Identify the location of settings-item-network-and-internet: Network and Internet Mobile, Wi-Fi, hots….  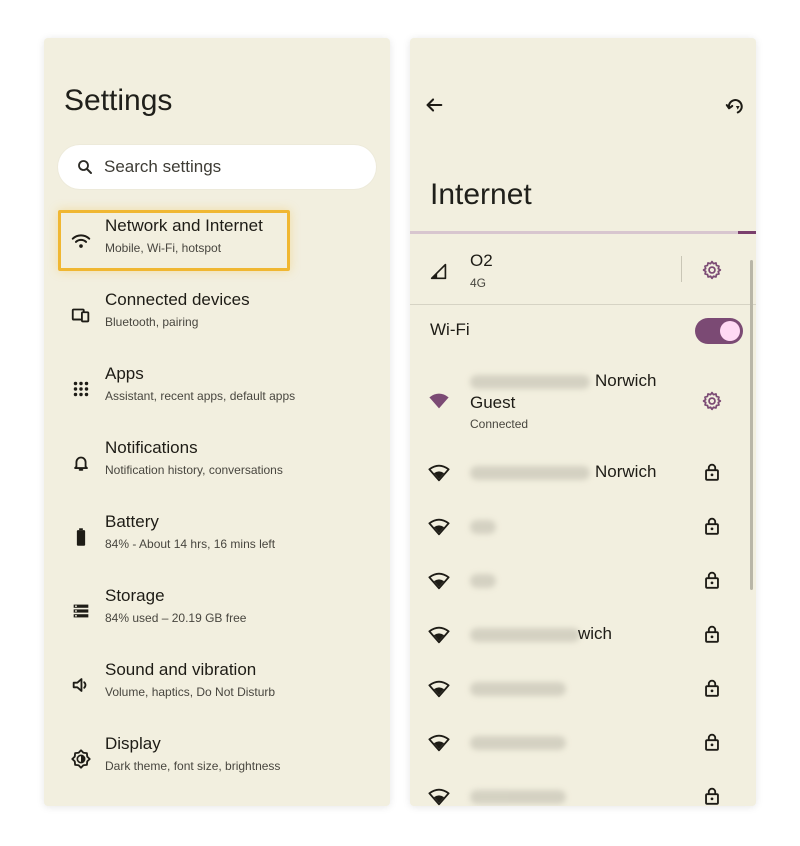
(217, 242).